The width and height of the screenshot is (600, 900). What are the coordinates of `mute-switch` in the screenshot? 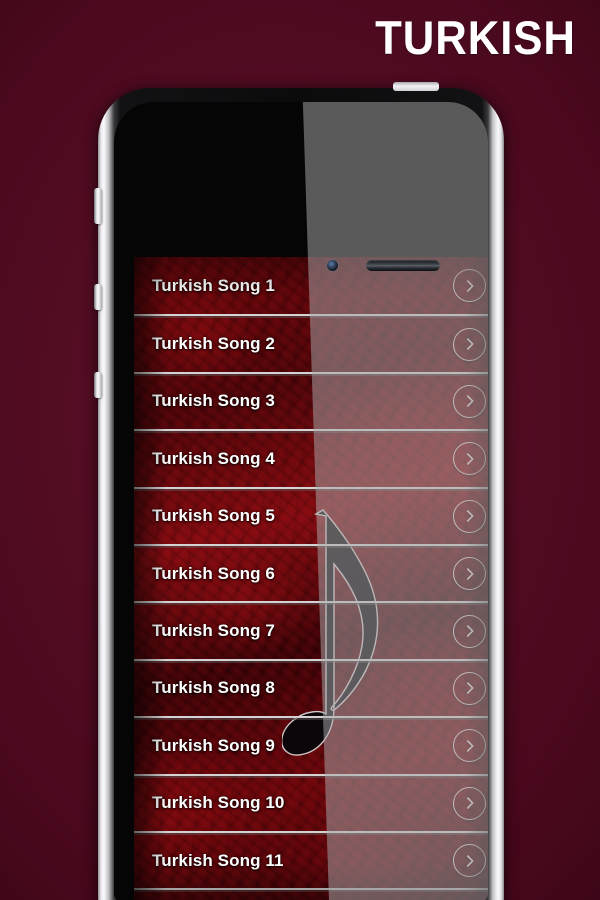 It's located at (98, 206).